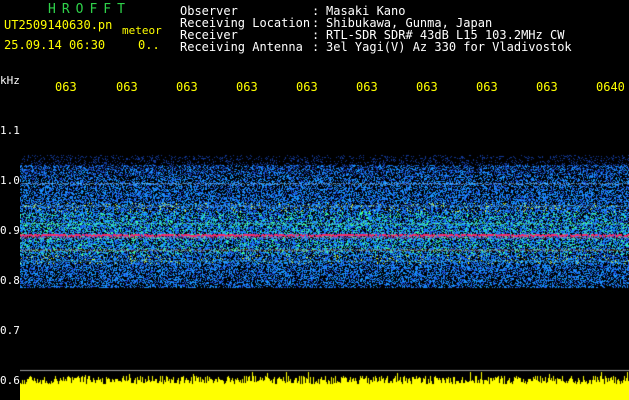 Image resolution: width=629 pixels, height=400 pixels. What do you see at coordinates (149, 45) in the screenshot?
I see `meteor-count: 0..` at bounding box center [149, 45].